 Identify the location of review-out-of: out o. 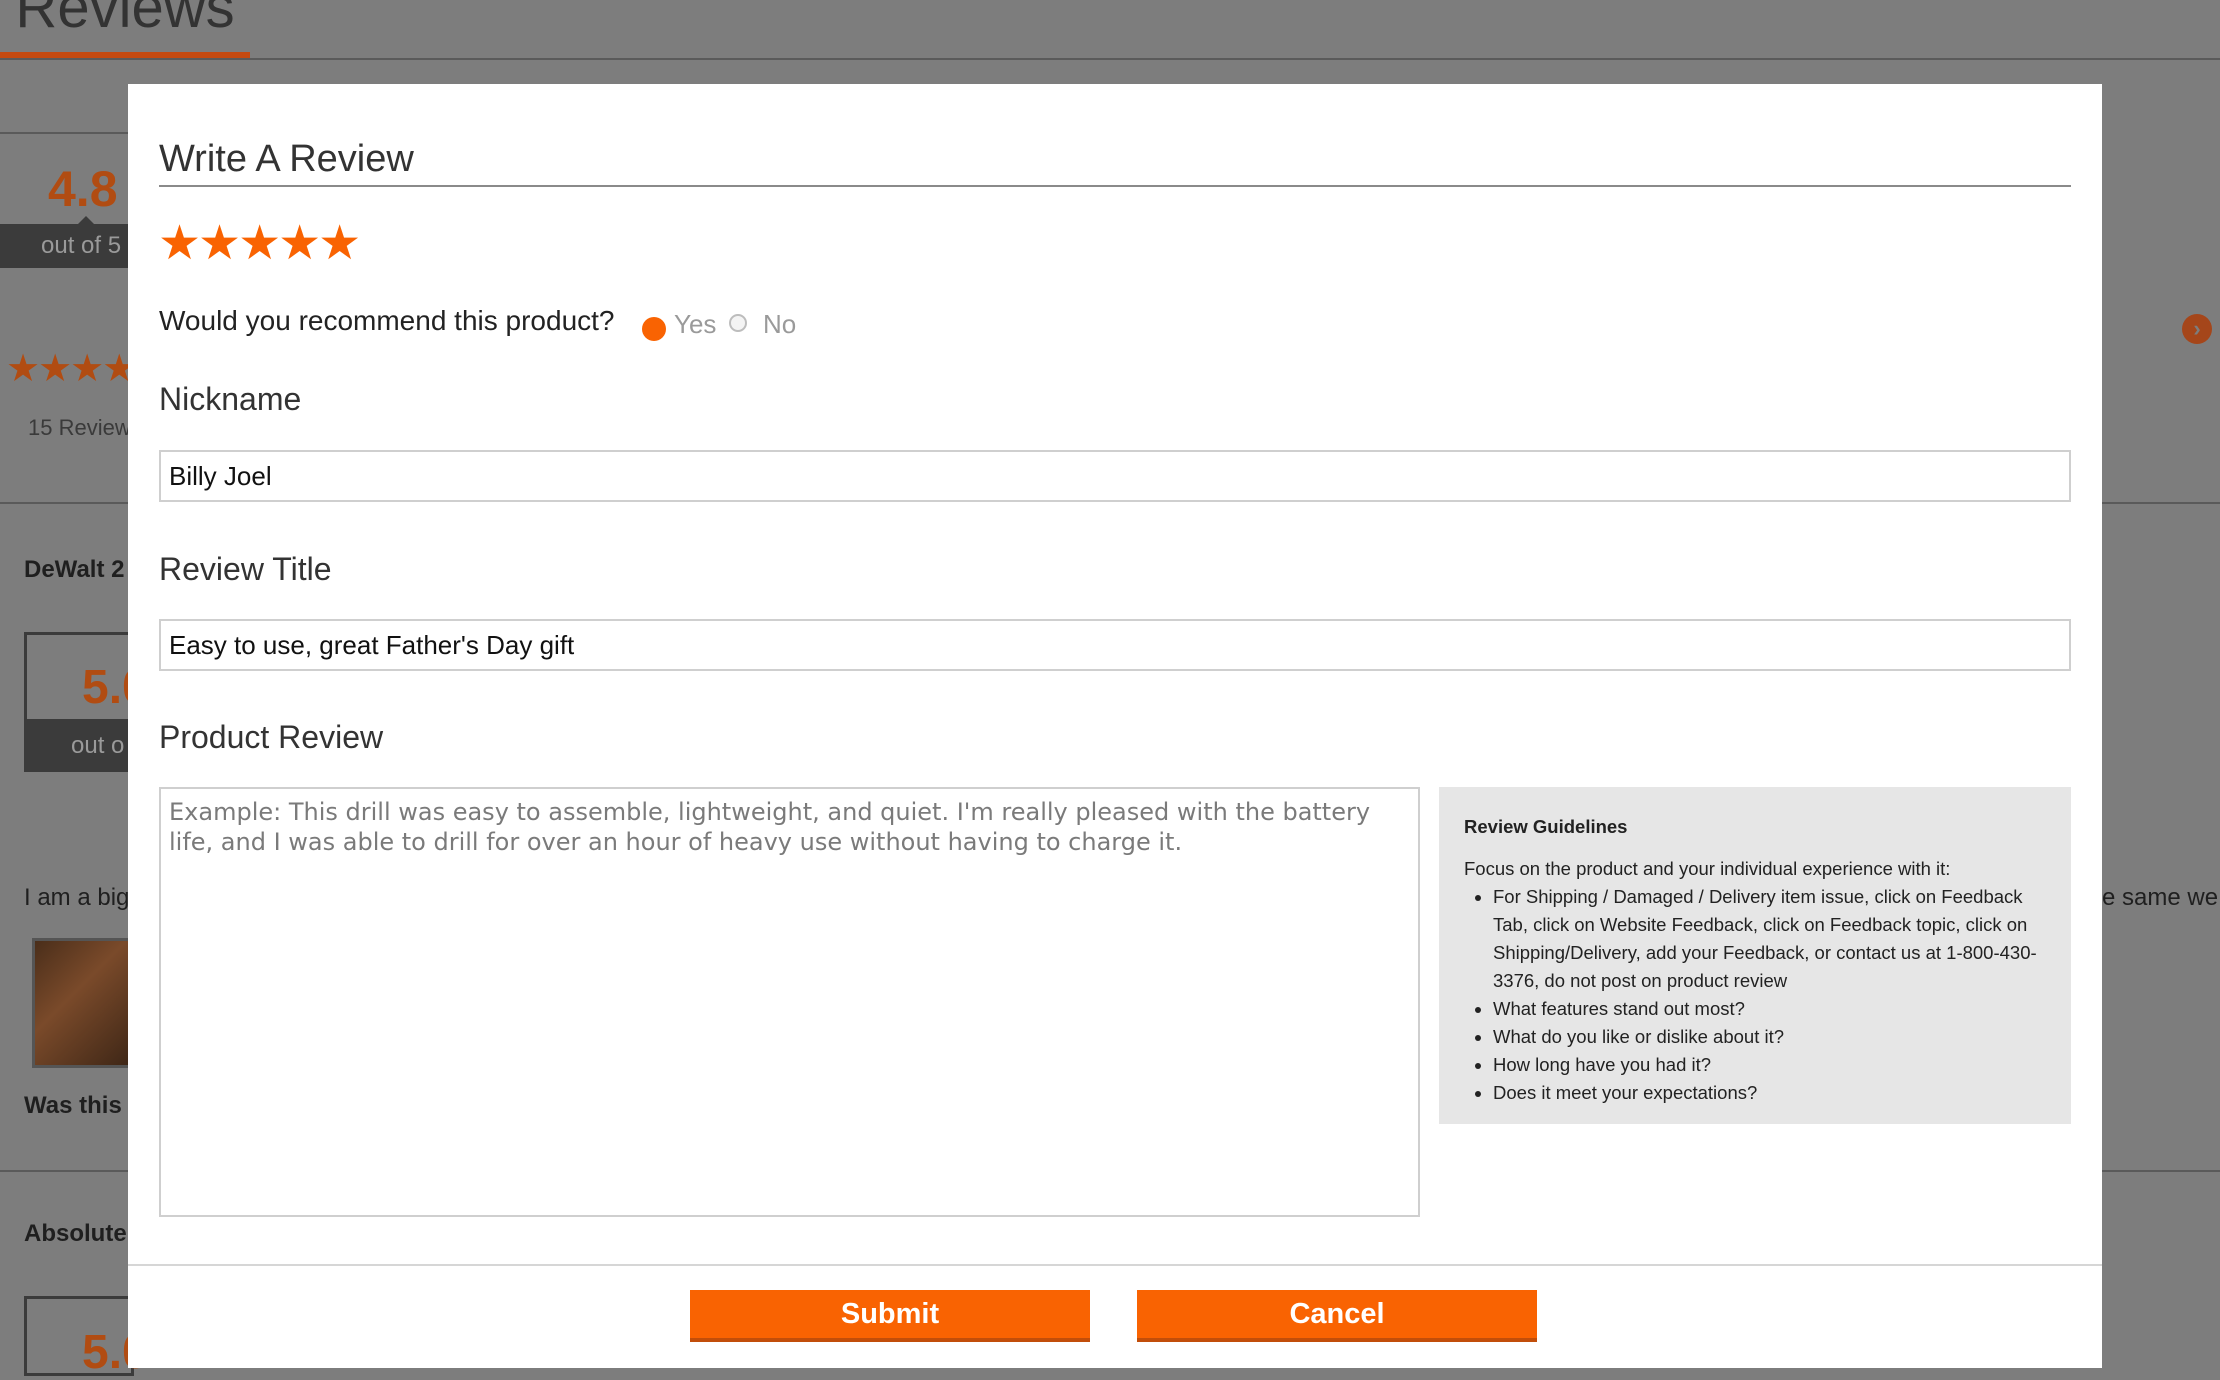
(80, 745).